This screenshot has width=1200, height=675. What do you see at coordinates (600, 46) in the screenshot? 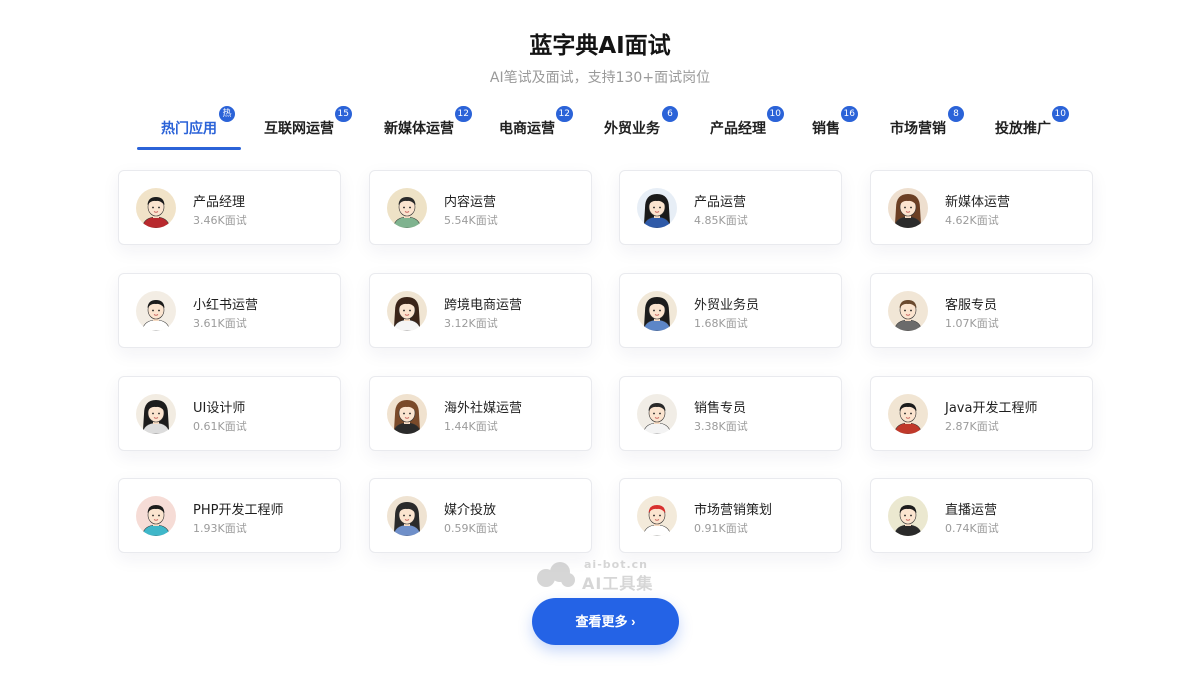
I see `page-title: 蓝字典AI面试` at bounding box center [600, 46].